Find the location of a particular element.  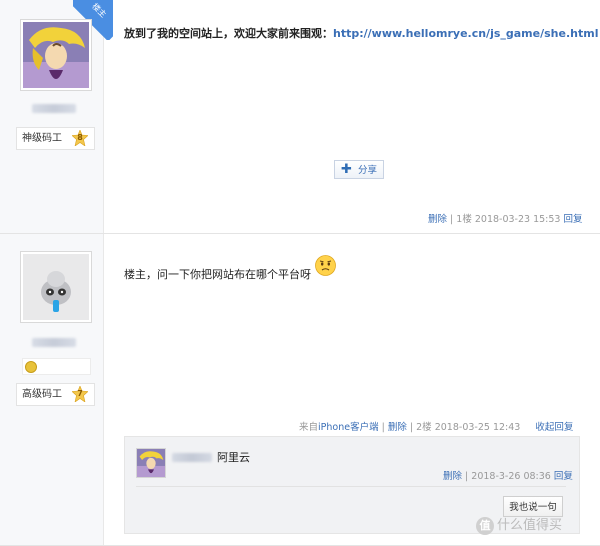

post-link: http://www.hellomrye.cn/js_game/she.html is located at coordinates (465, 33).